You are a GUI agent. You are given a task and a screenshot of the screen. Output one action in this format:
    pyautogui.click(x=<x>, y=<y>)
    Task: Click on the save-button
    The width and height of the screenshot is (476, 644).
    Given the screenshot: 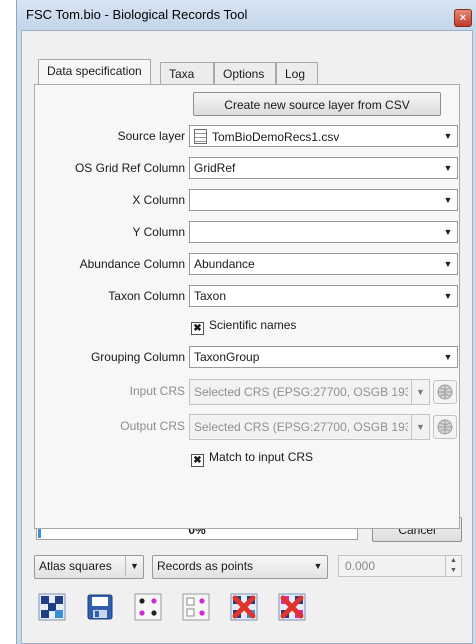 What is the action you would take?
    pyautogui.click(x=100, y=607)
    